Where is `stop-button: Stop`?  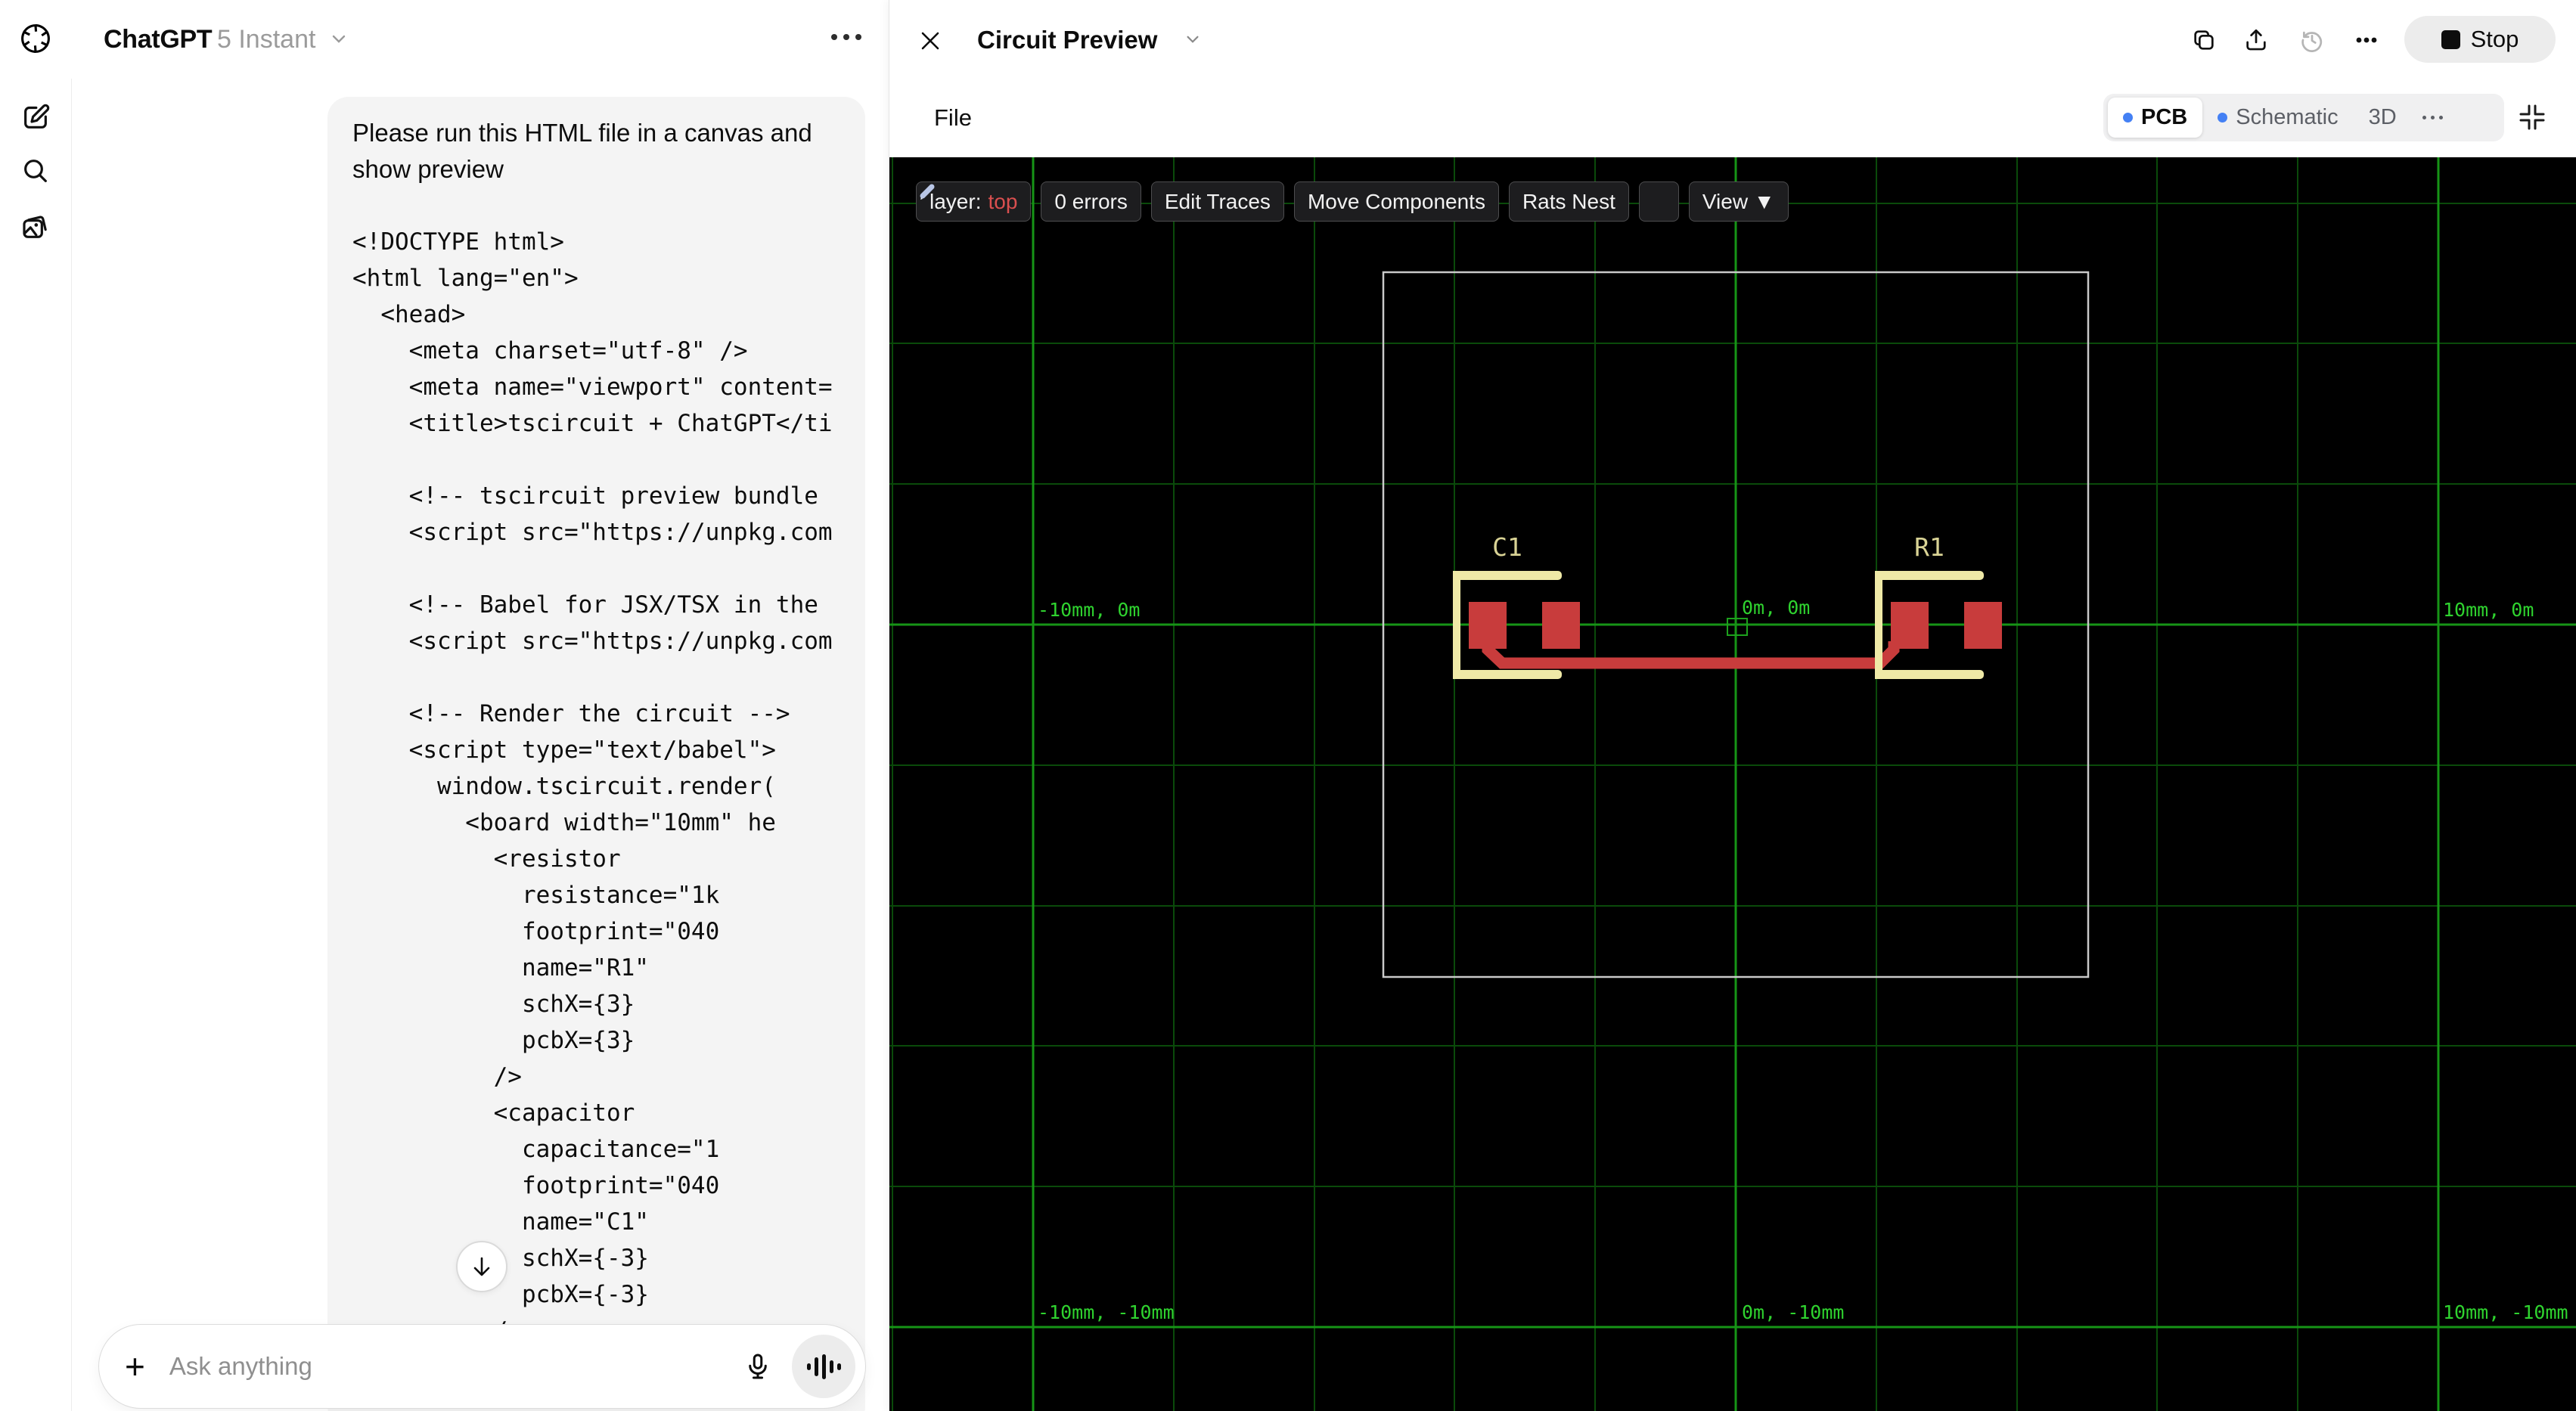 stop-button: Stop is located at coordinates (2480, 39).